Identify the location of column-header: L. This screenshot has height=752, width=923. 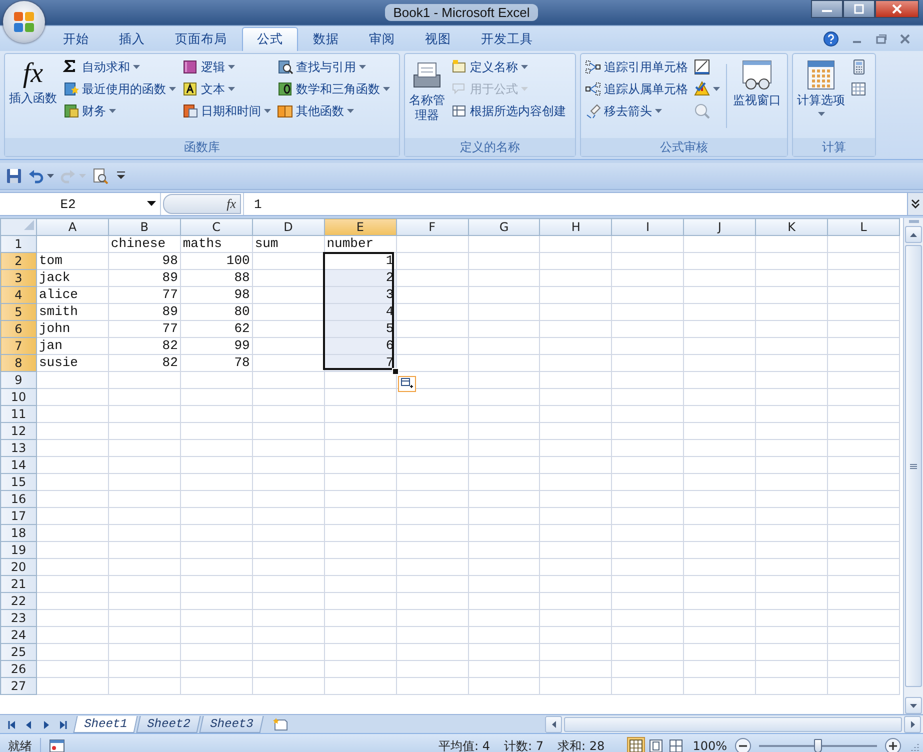
(864, 227).